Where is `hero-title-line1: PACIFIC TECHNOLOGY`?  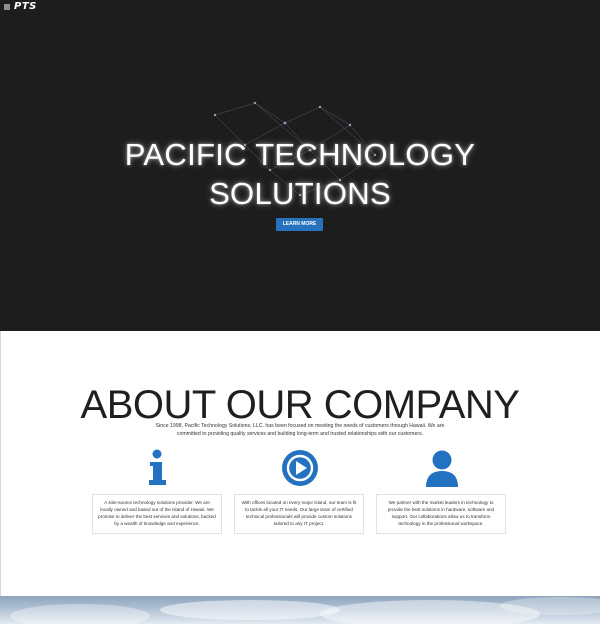 hero-title-line1: PACIFIC TECHNOLOGY is located at coordinates (300, 154).